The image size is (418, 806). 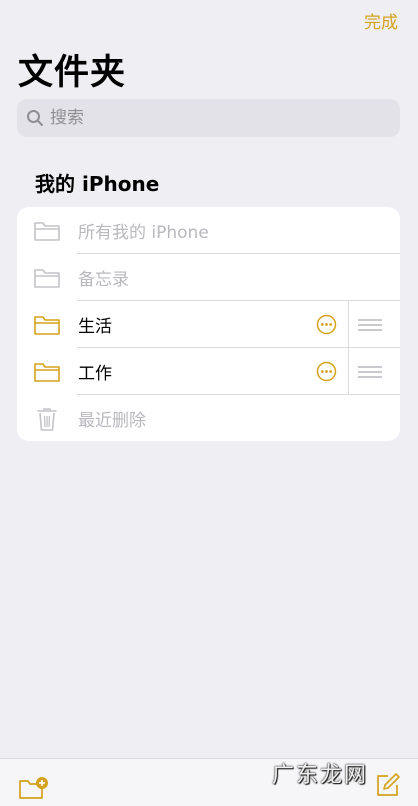 I want to click on folder-label: 备忘录, so click(x=103, y=280).